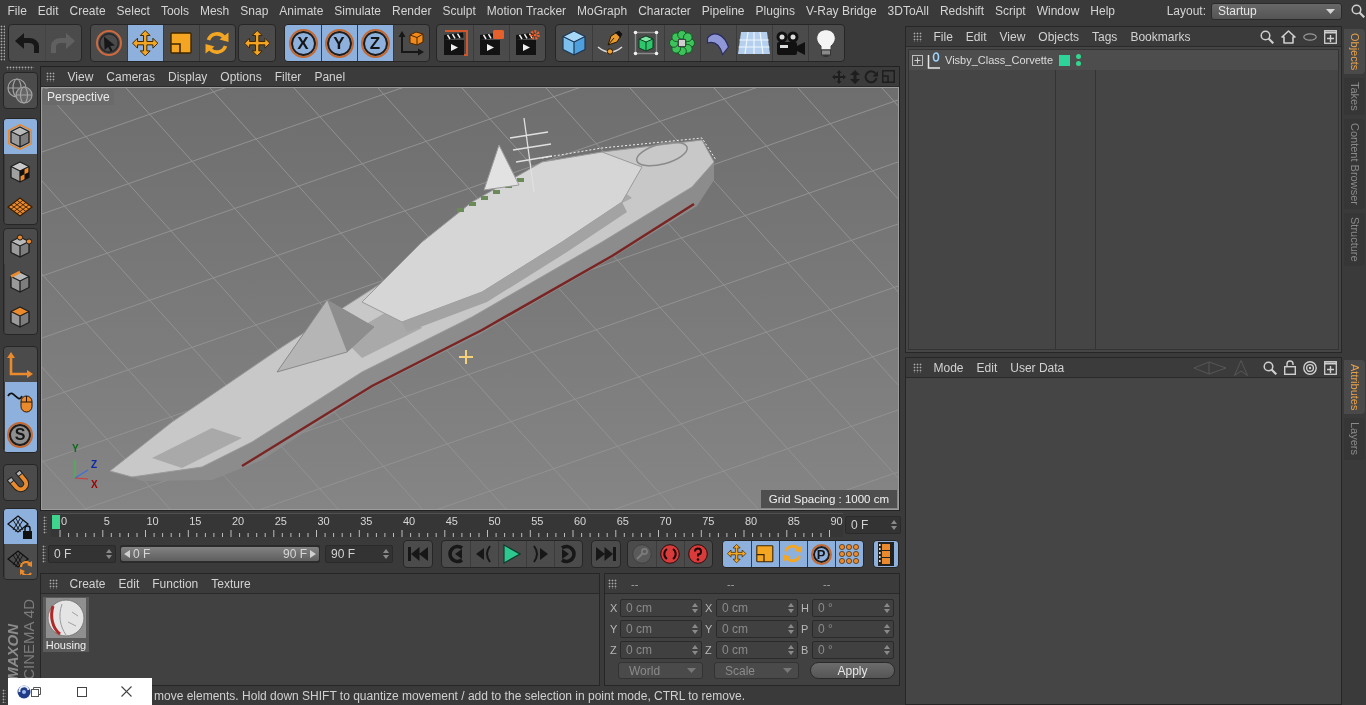 This screenshot has width=1366, height=705. What do you see at coordinates (775, 11) in the screenshot?
I see `menu-item: Plugins` at bounding box center [775, 11].